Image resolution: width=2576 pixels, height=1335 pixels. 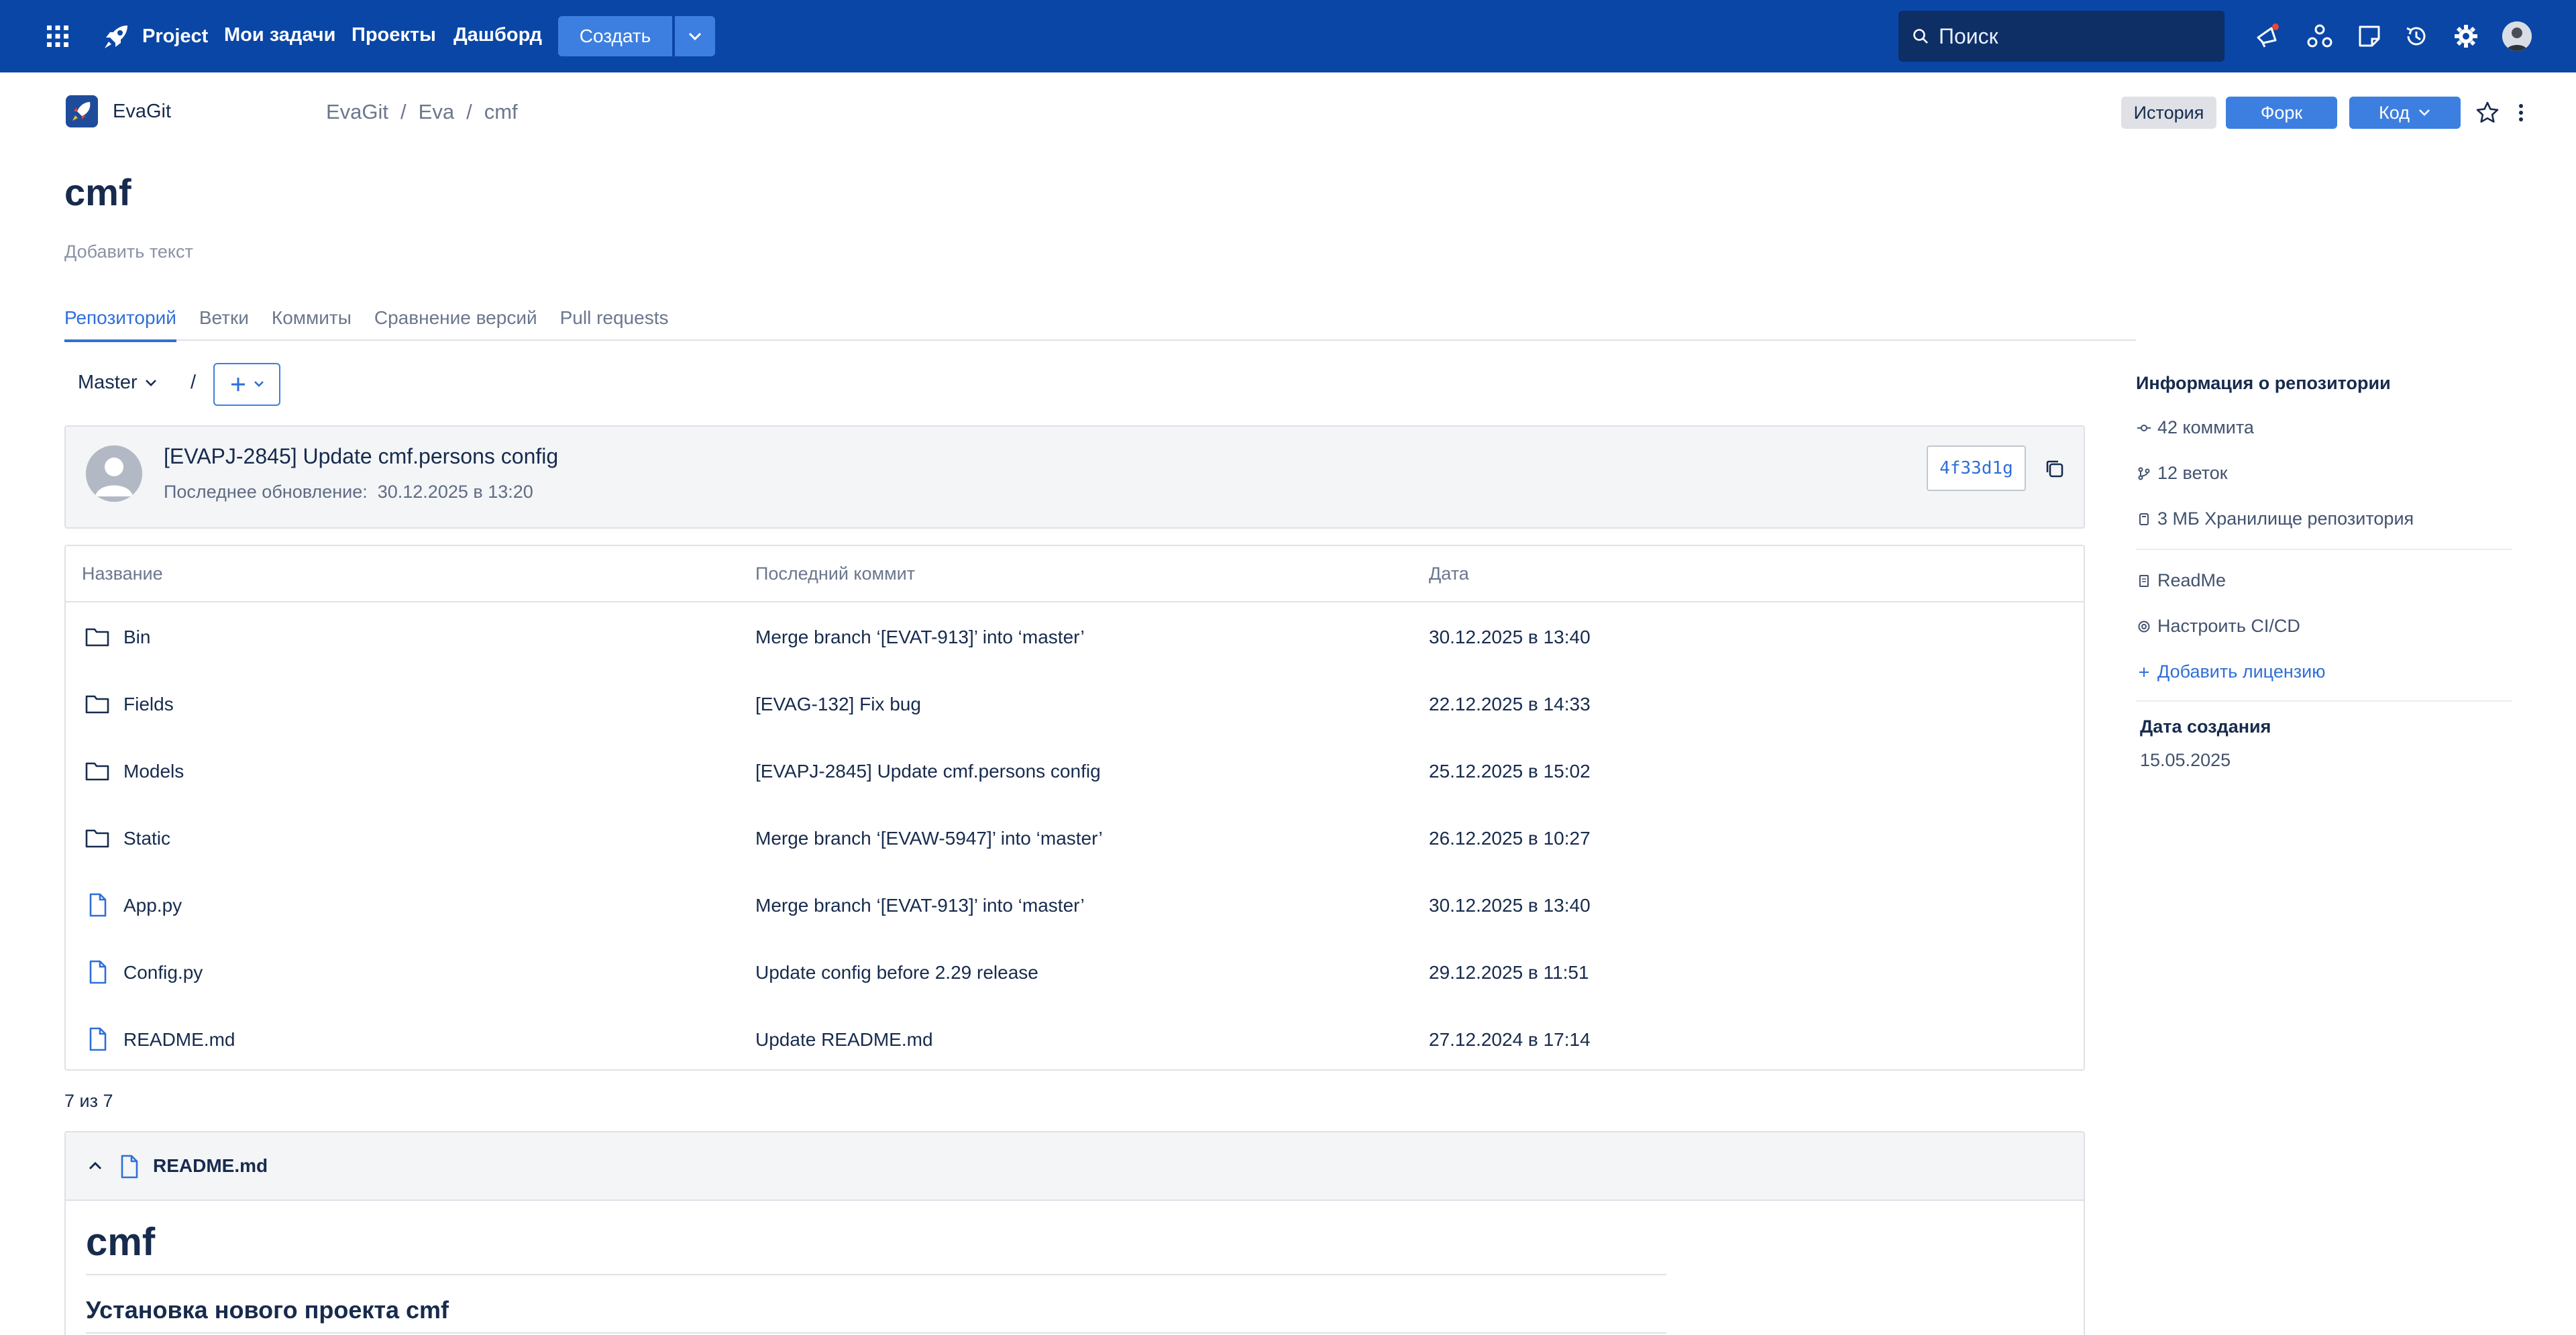 I want to click on user-placeholder-icon, so click(x=114, y=473).